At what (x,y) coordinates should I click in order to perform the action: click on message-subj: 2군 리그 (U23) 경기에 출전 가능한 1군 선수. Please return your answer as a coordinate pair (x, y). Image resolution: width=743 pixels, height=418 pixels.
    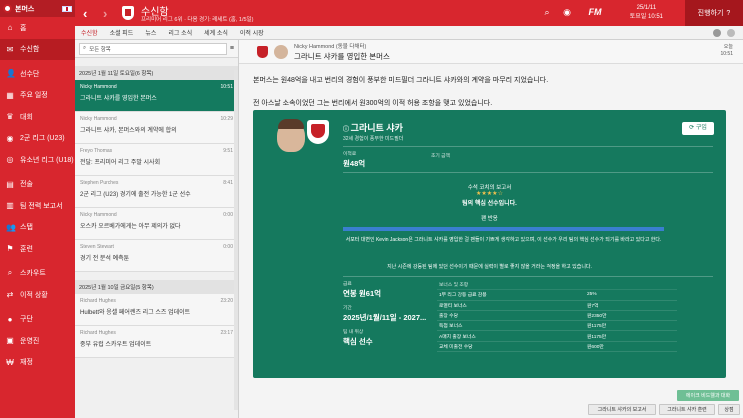
    Looking at the image, I should click on (135, 195).